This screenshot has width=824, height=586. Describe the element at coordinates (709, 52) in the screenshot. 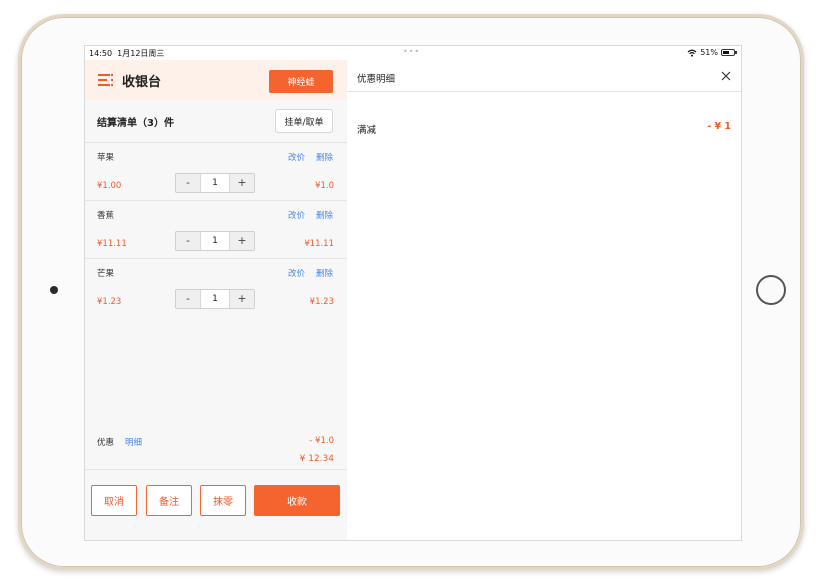

I see `battery-percent: 51%` at that location.